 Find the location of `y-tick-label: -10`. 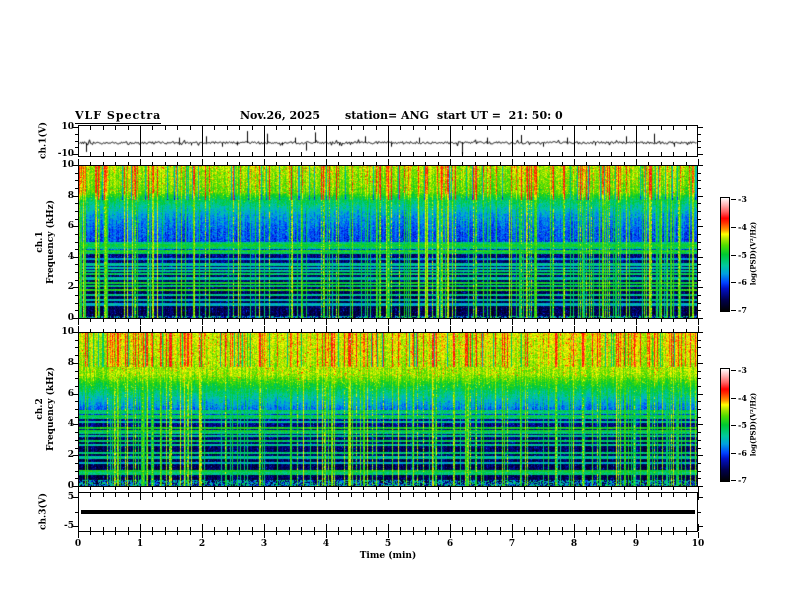

y-tick-label: -10 is located at coordinates (65, 154).